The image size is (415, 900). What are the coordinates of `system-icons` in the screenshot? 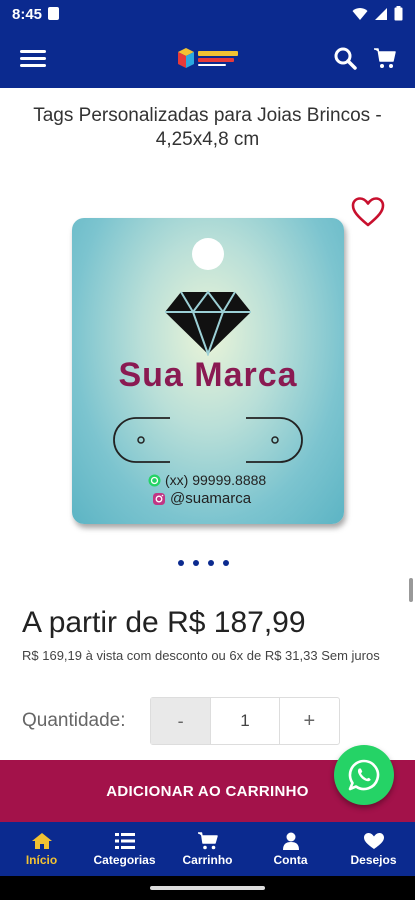 It's located at (377, 13).